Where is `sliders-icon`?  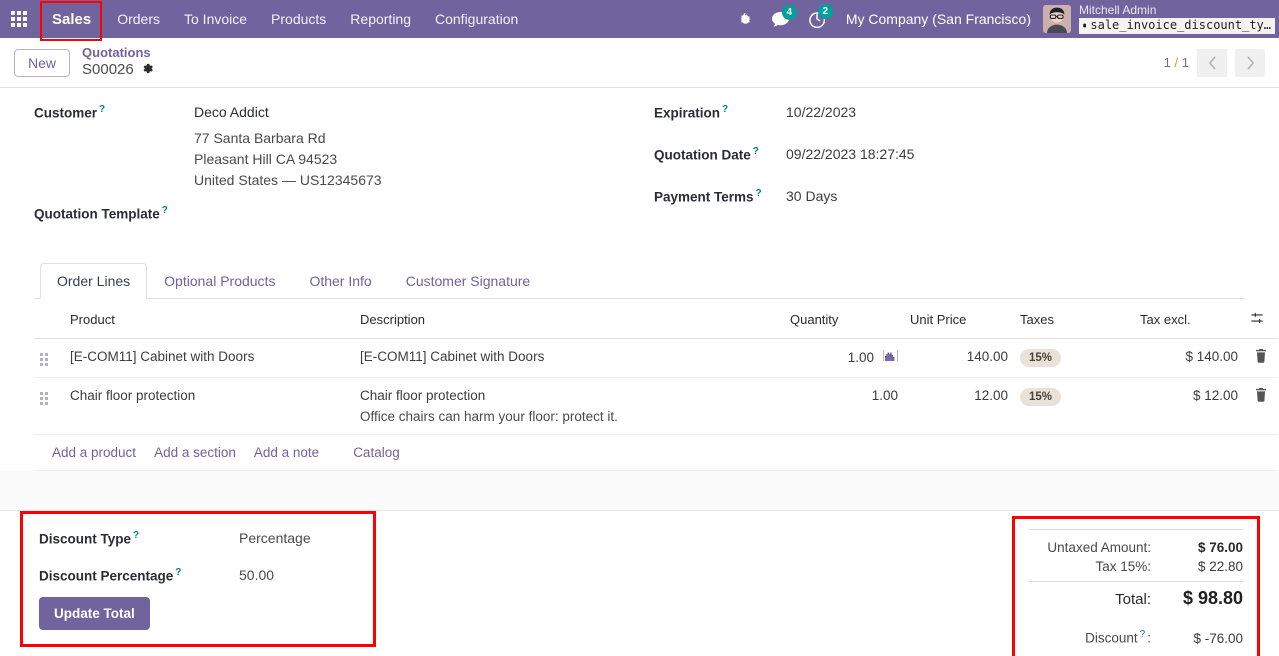 sliders-icon is located at coordinates (1257, 318).